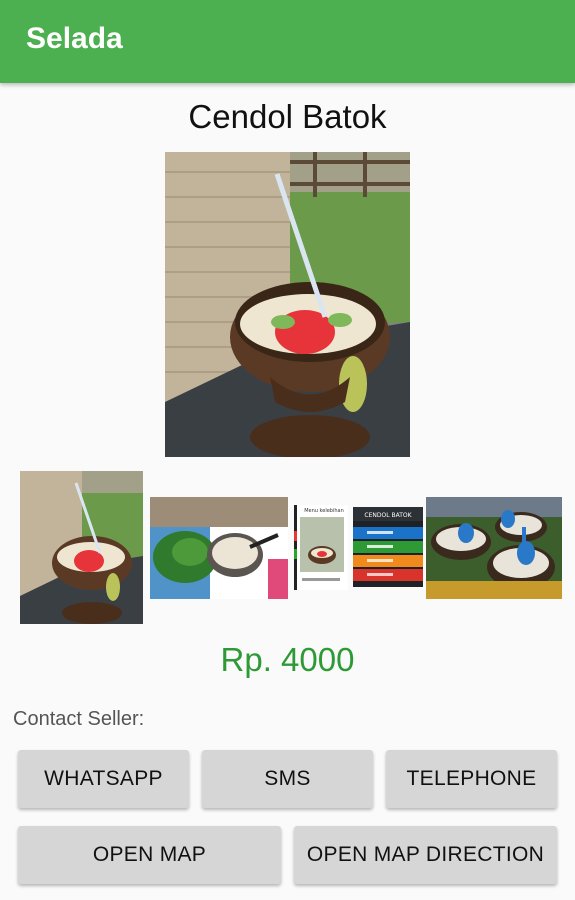 This screenshot has width=575, height=900. I want to click on app-menu-header: CENDOL BATOK, so click(388, 515).